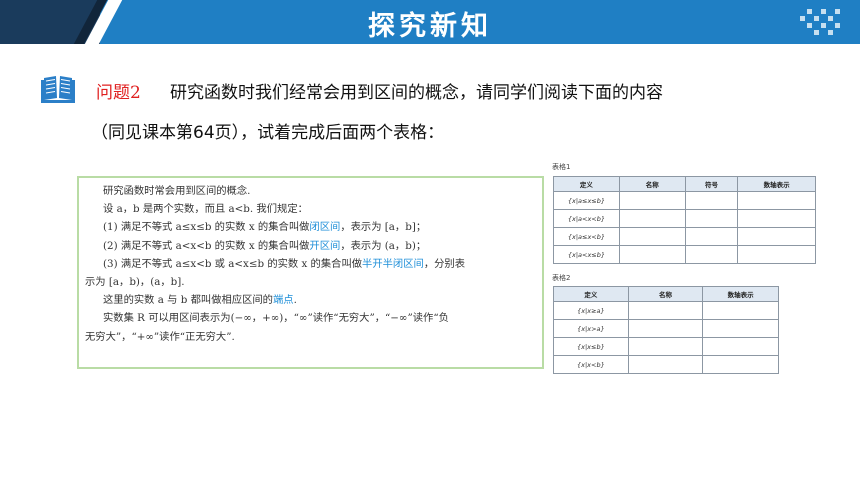 The width and height of the screenshot is (860, 484). What do you see at coordinates (283, 300) in the screenshot?
I see `term-endpoint: 端点` at bounding box center [283, 300].